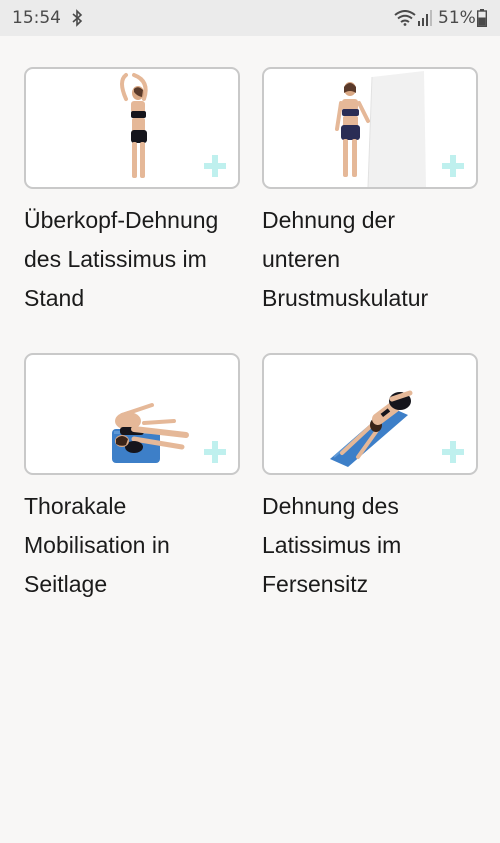  What do you see at coordinates (457, 18) in the screenshot?
I see `battery-percent: 51%` at bounding box center [457, 18].